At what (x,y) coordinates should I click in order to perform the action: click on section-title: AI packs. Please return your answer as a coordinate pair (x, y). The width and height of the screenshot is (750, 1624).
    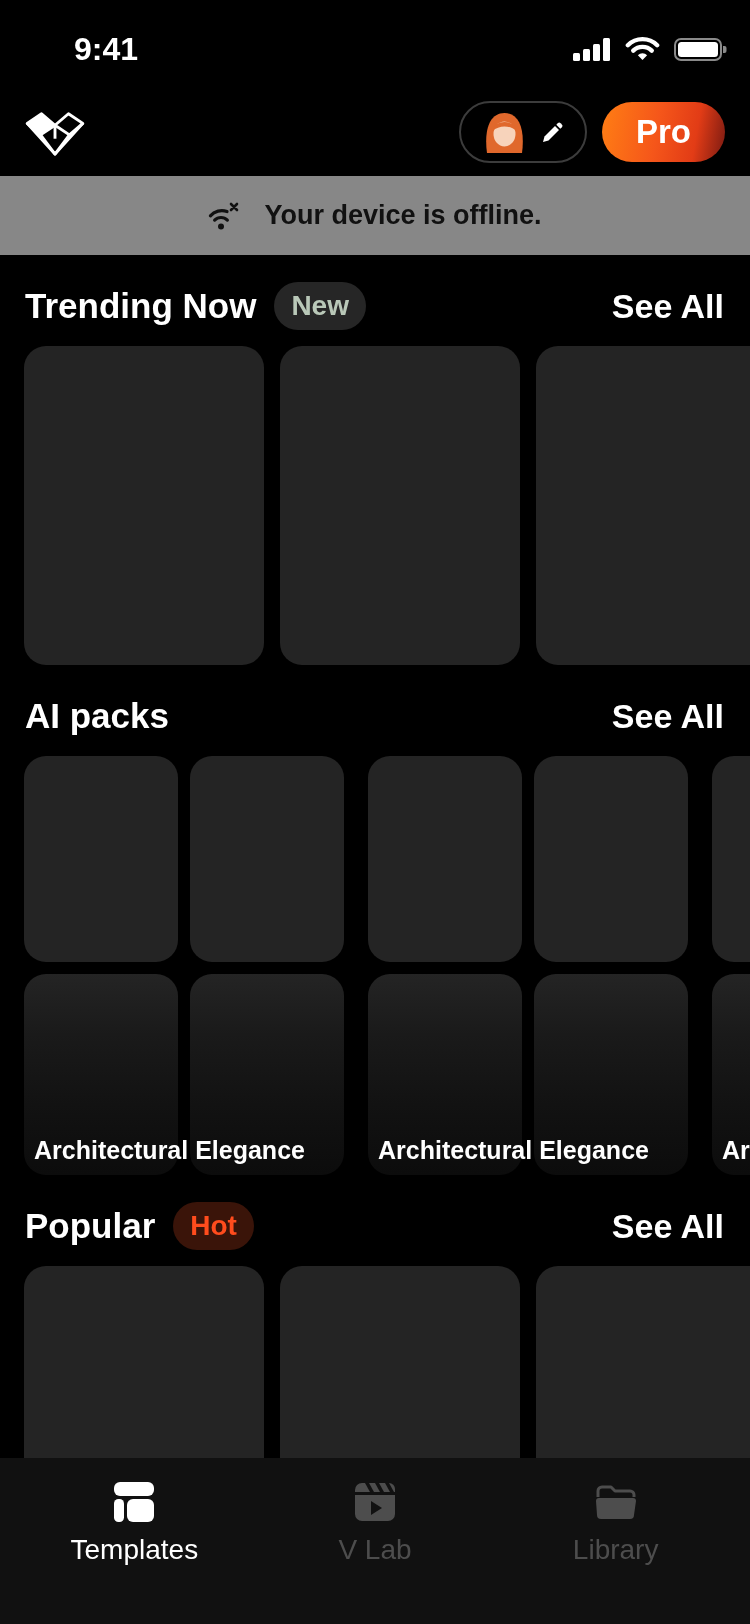
    Looking at the image, I should click on (97, 716).